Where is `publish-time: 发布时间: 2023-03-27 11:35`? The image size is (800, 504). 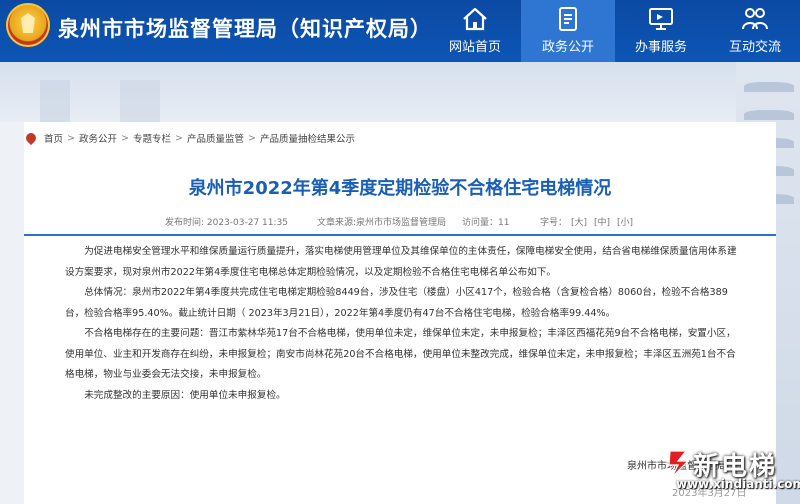
publish-time: 发布时间: 2023-03-27 11:35 is located at coordinates (226, 223).